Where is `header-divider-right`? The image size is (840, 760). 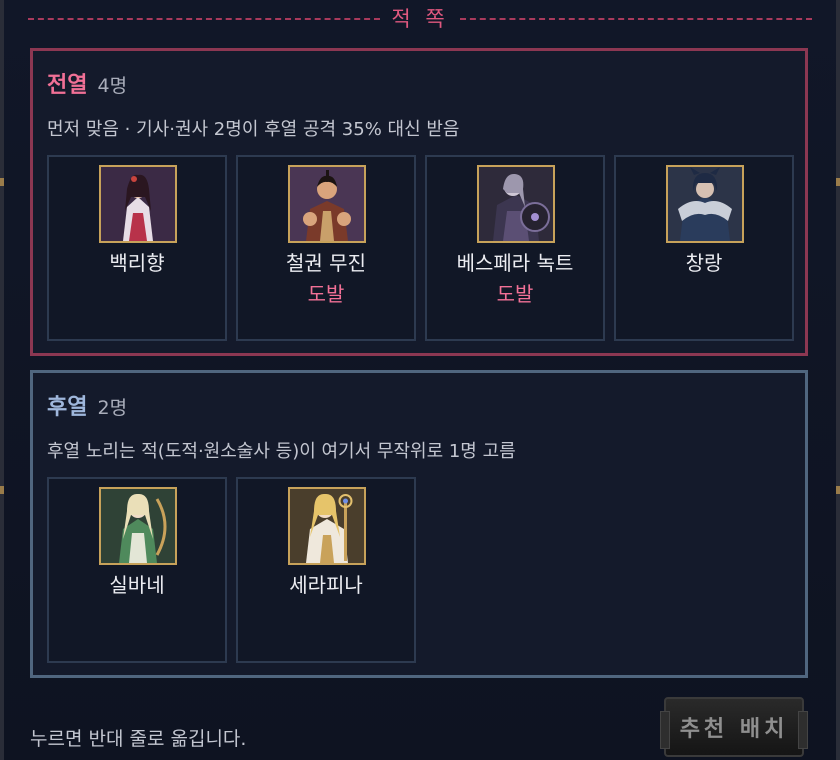
header-divider-right is located at coordinates (636, 19).